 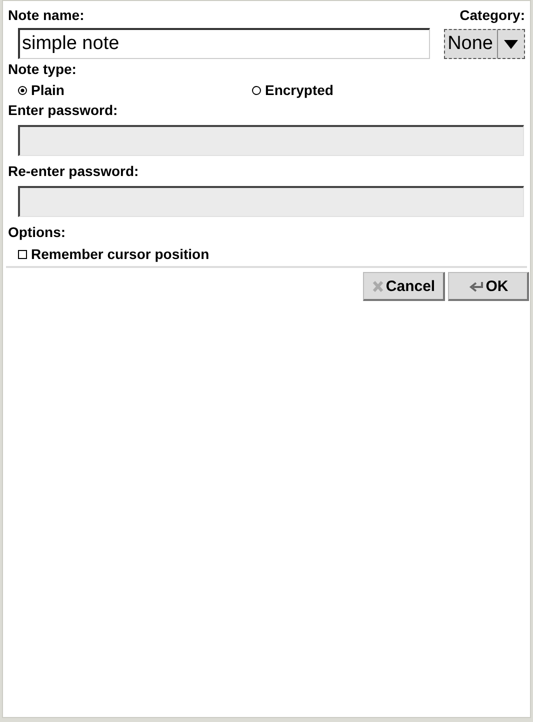 What do you see at coordinates (404, 286) in the screenshot?
I see `cancel-button: Cancel` at bounding box center [404, 286].